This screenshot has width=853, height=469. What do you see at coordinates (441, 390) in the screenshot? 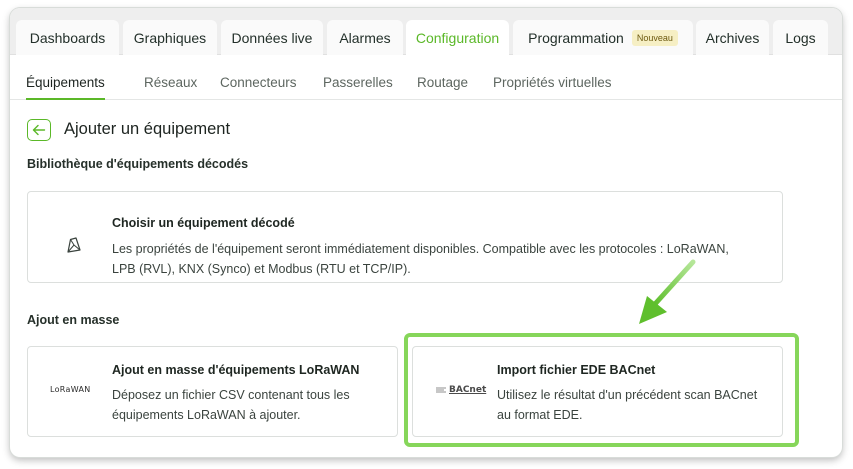
I see `bacnet-logo-mark` at bounding box center [441, 390].